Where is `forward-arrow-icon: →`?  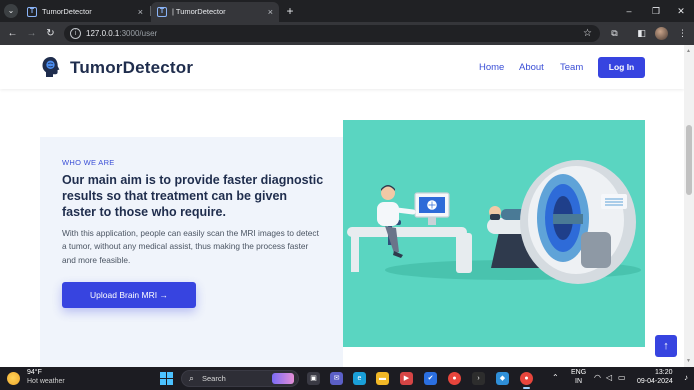 forward-arrow-icon: → is located at coordinates (31, 33).